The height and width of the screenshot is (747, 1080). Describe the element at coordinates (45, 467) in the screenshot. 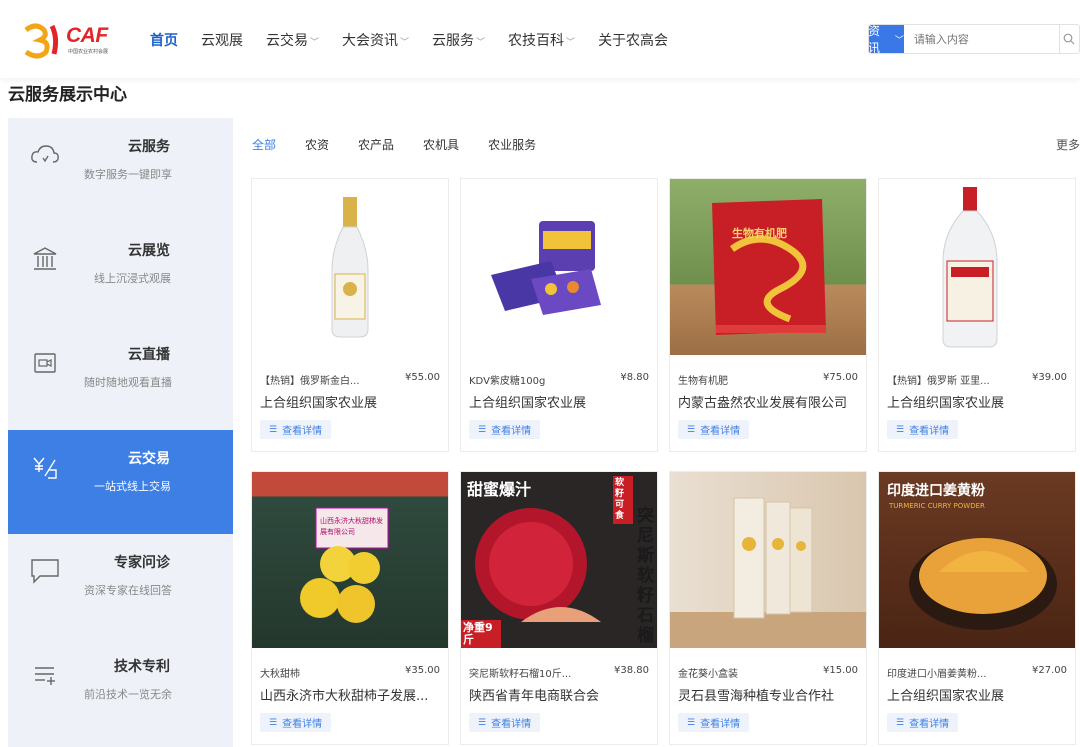

I see `trade-icon` at that location.